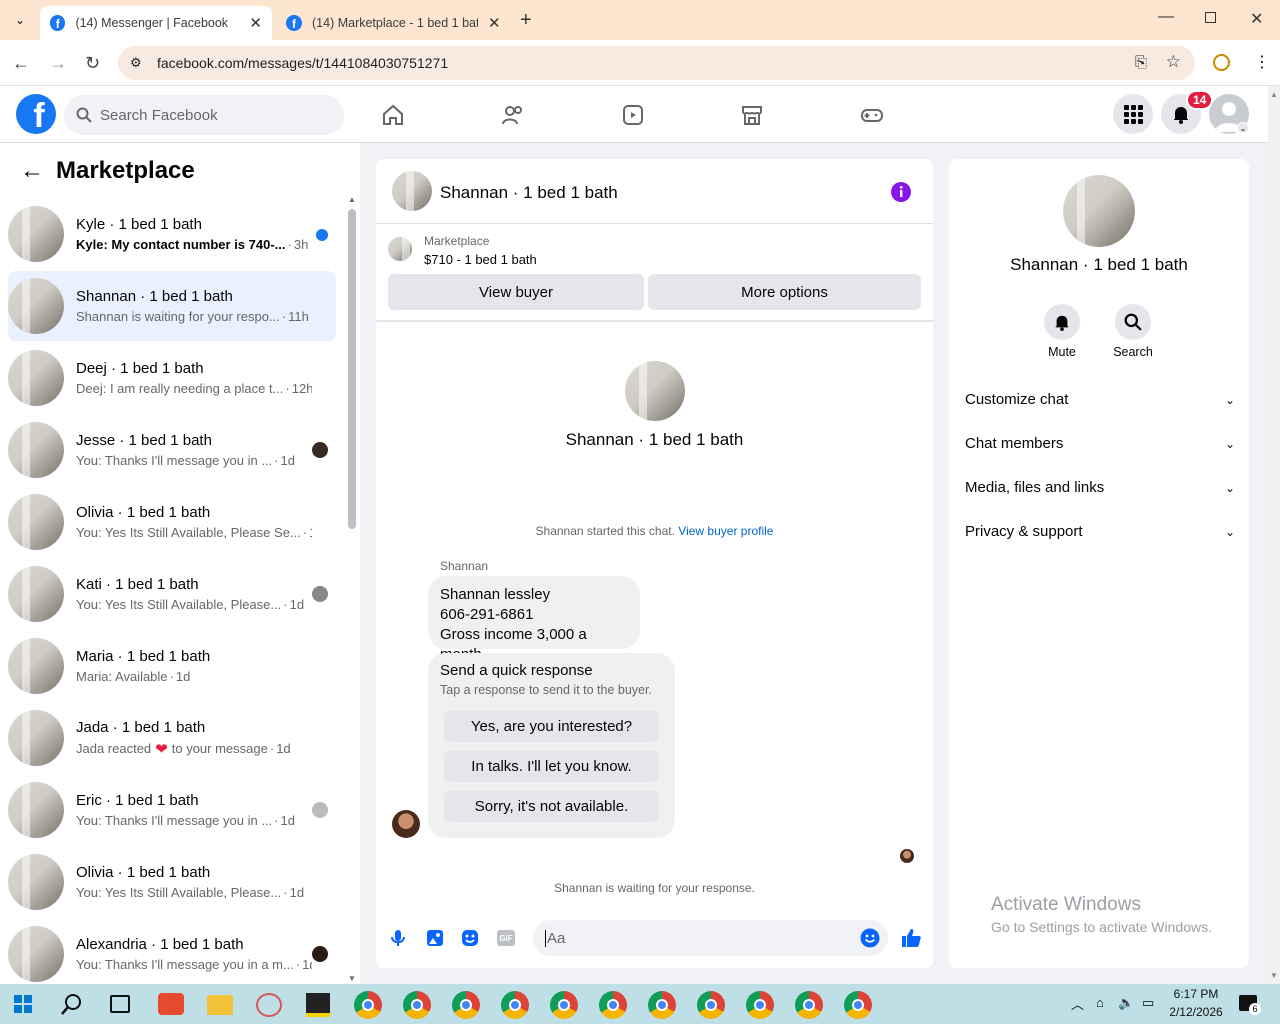 Image resolution: width=1280 pixels, height=1024 pixels. Describe the element at coordinates (172, 666) in the screenshot. I see `conversation-item: Maria · 1 bed 1 bath Maria: Available · 1d` at that location.